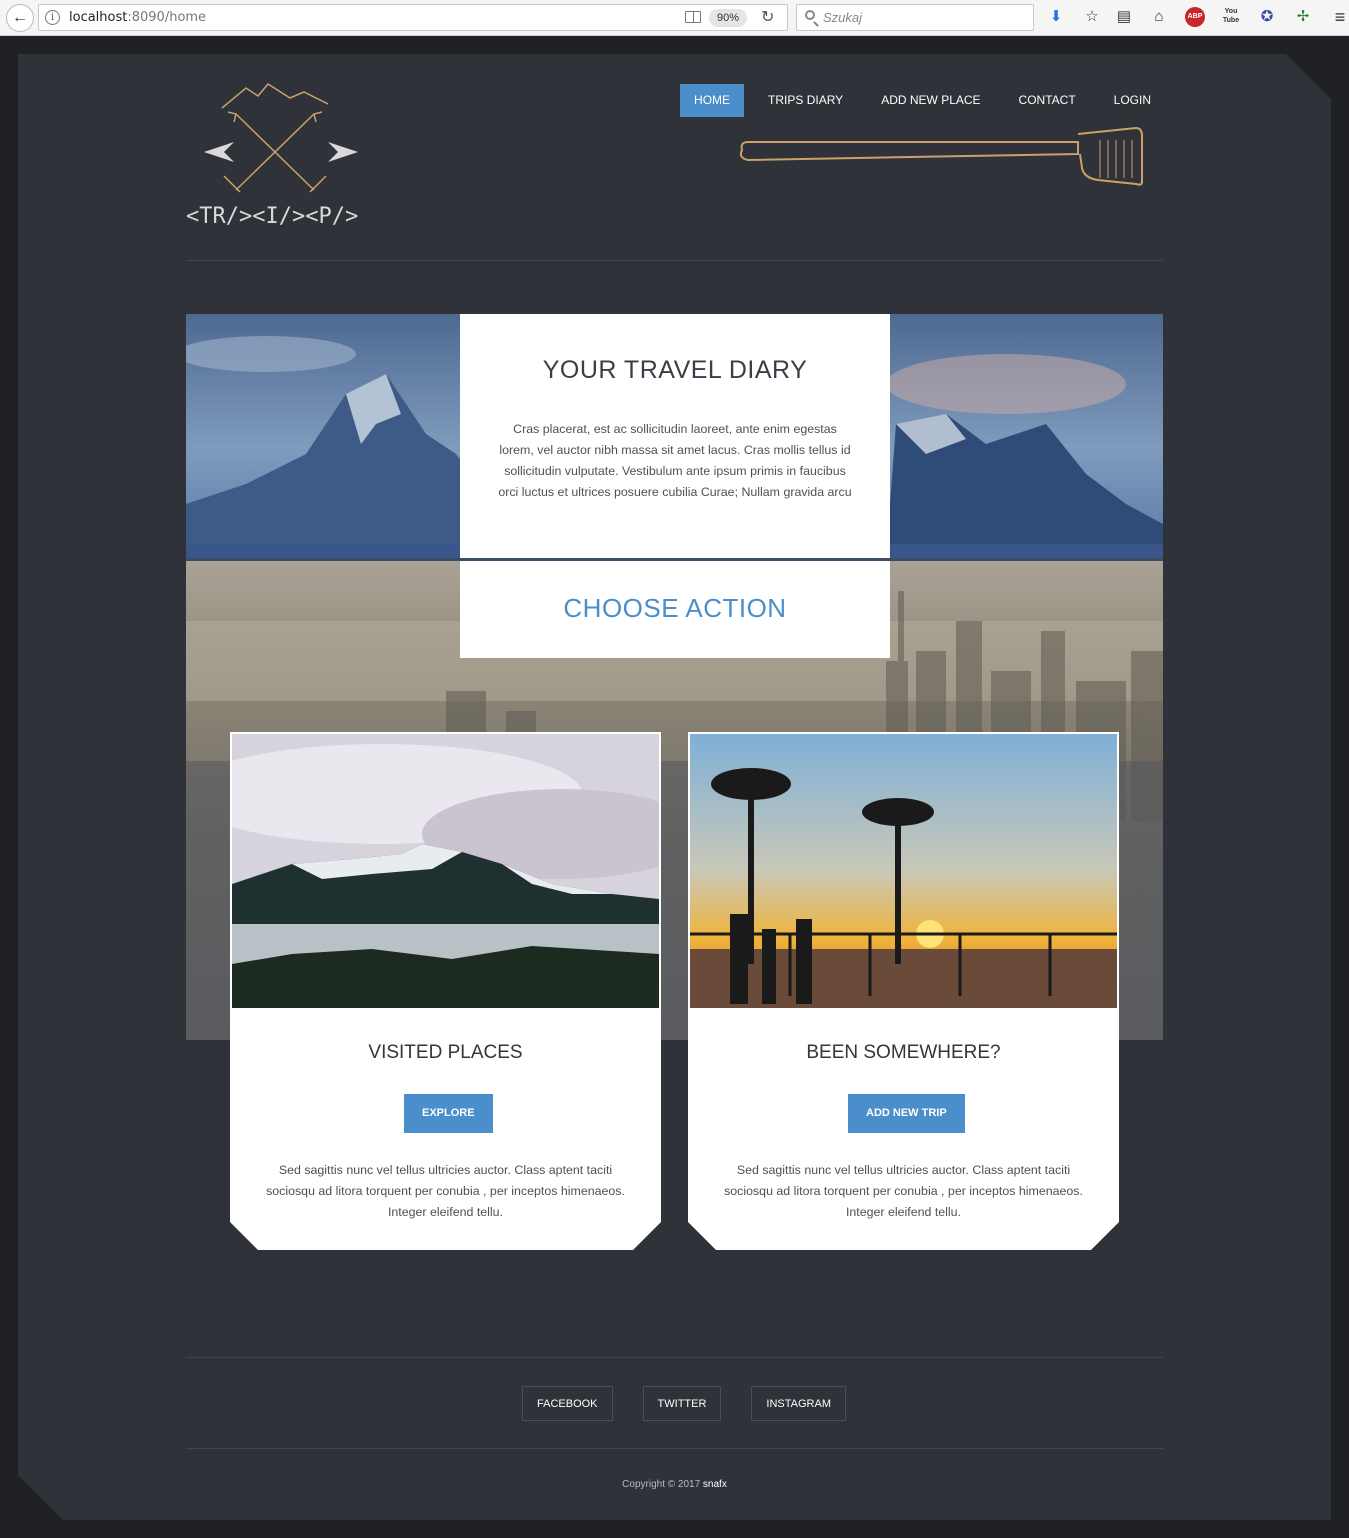  Describe the element at coordinates (941, 156) in the screenshot. I see `axe-illustration` at that location.